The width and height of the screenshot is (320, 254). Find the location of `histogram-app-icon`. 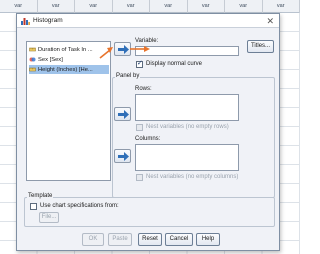

histogram-app-icon is located at coordinates (25, 21).